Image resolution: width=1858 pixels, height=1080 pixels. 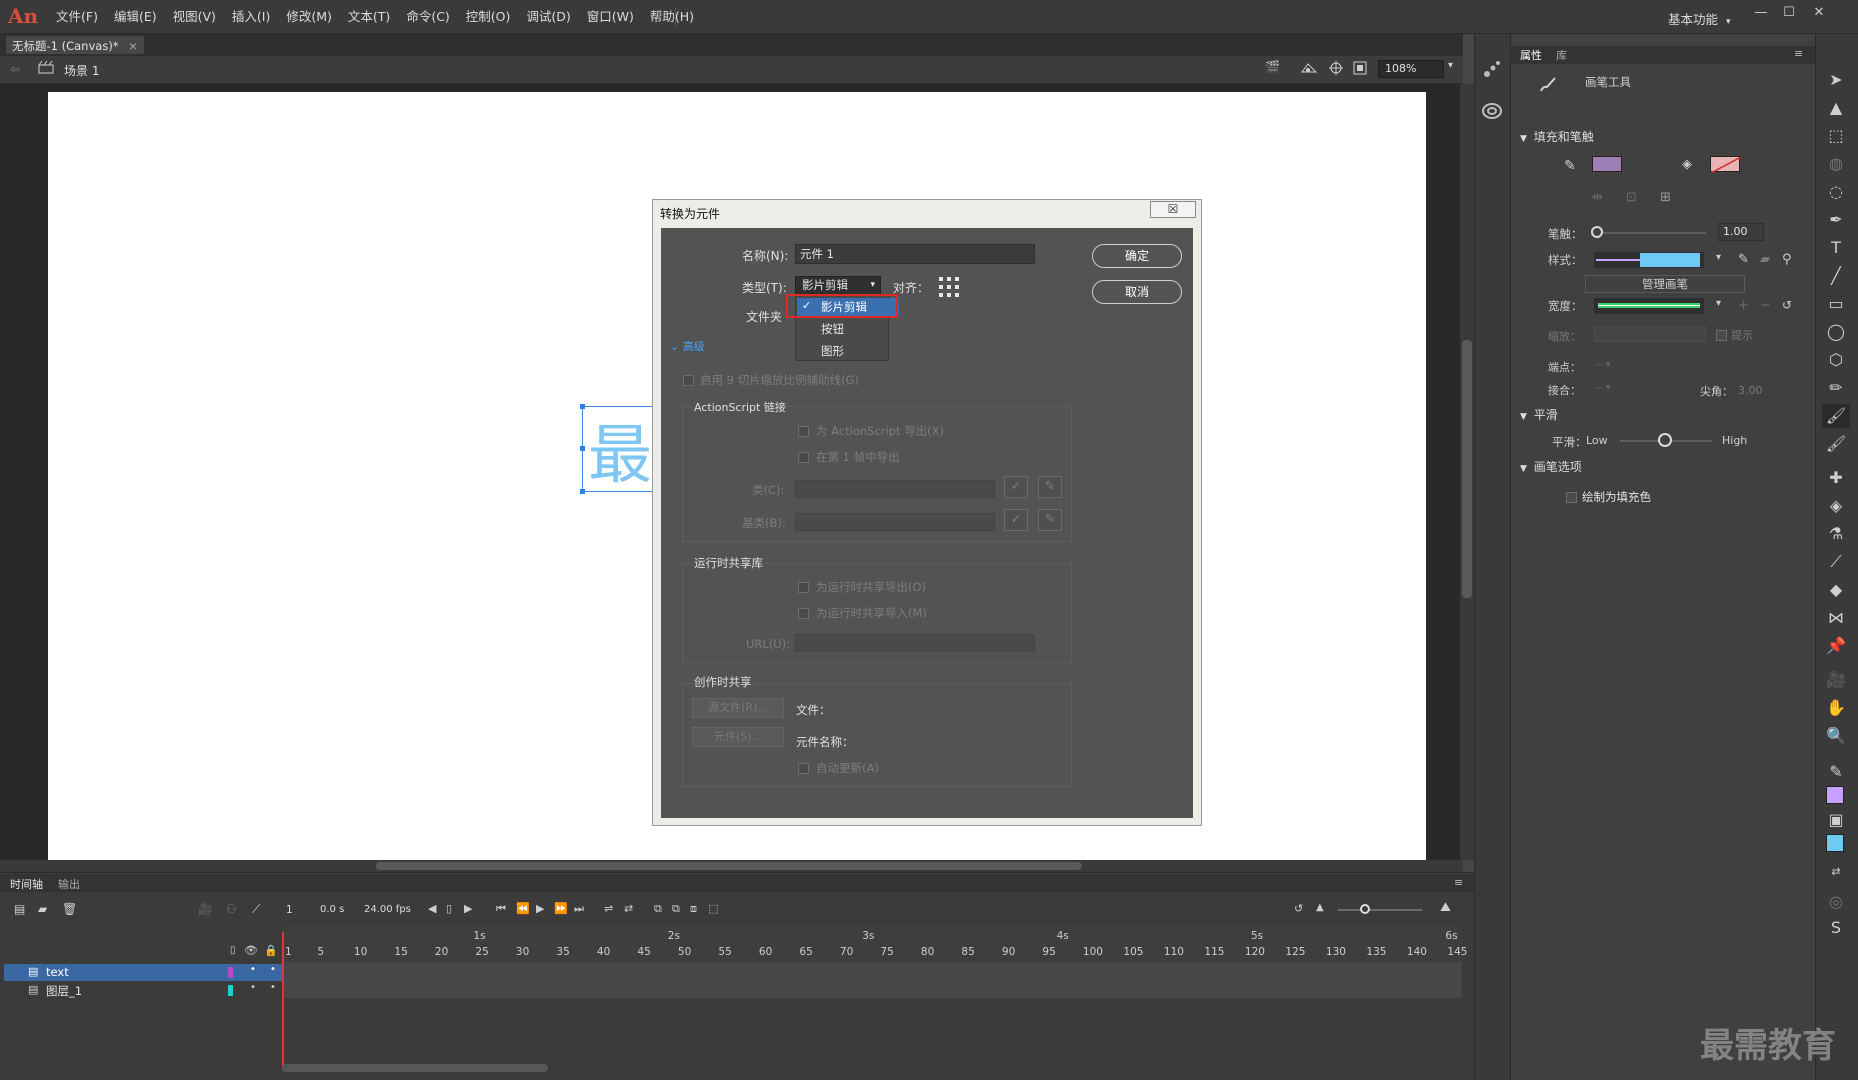 I want to click on align-stroke-outside-icon: ⊞, so click(x=1665, y=197).